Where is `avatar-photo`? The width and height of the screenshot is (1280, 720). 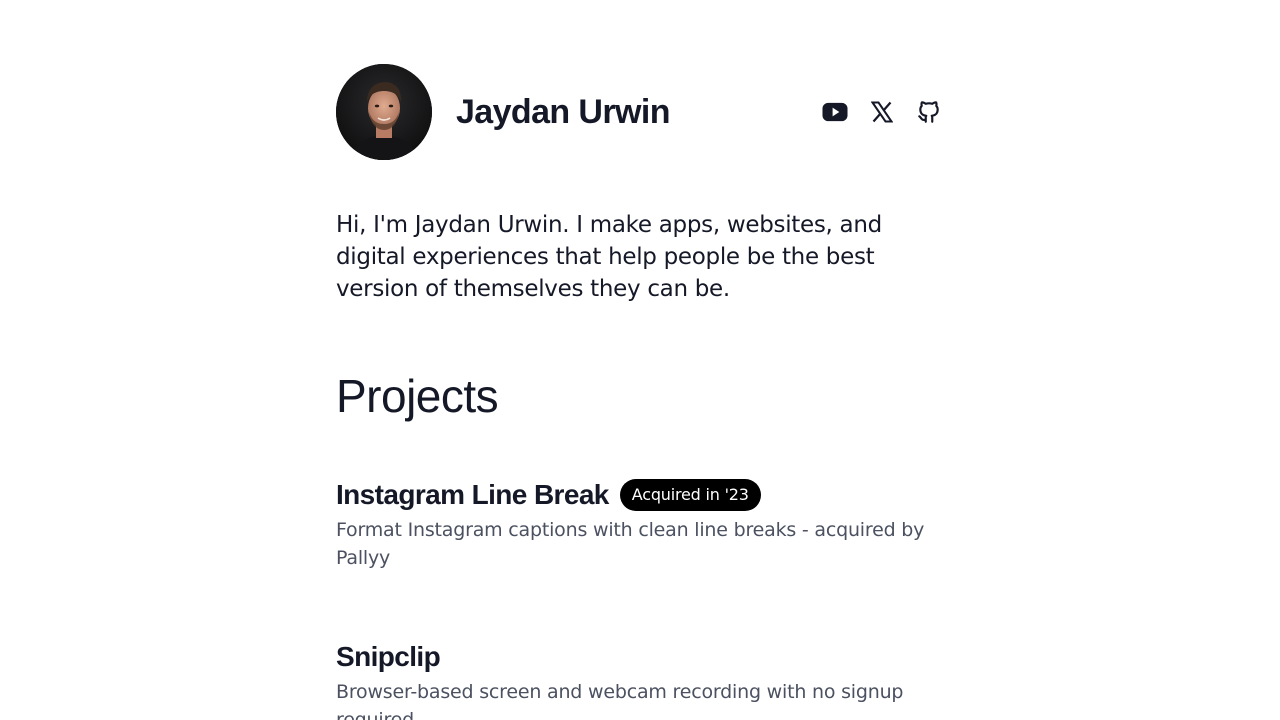 avatar-photo is located at coordinates (384, 112).